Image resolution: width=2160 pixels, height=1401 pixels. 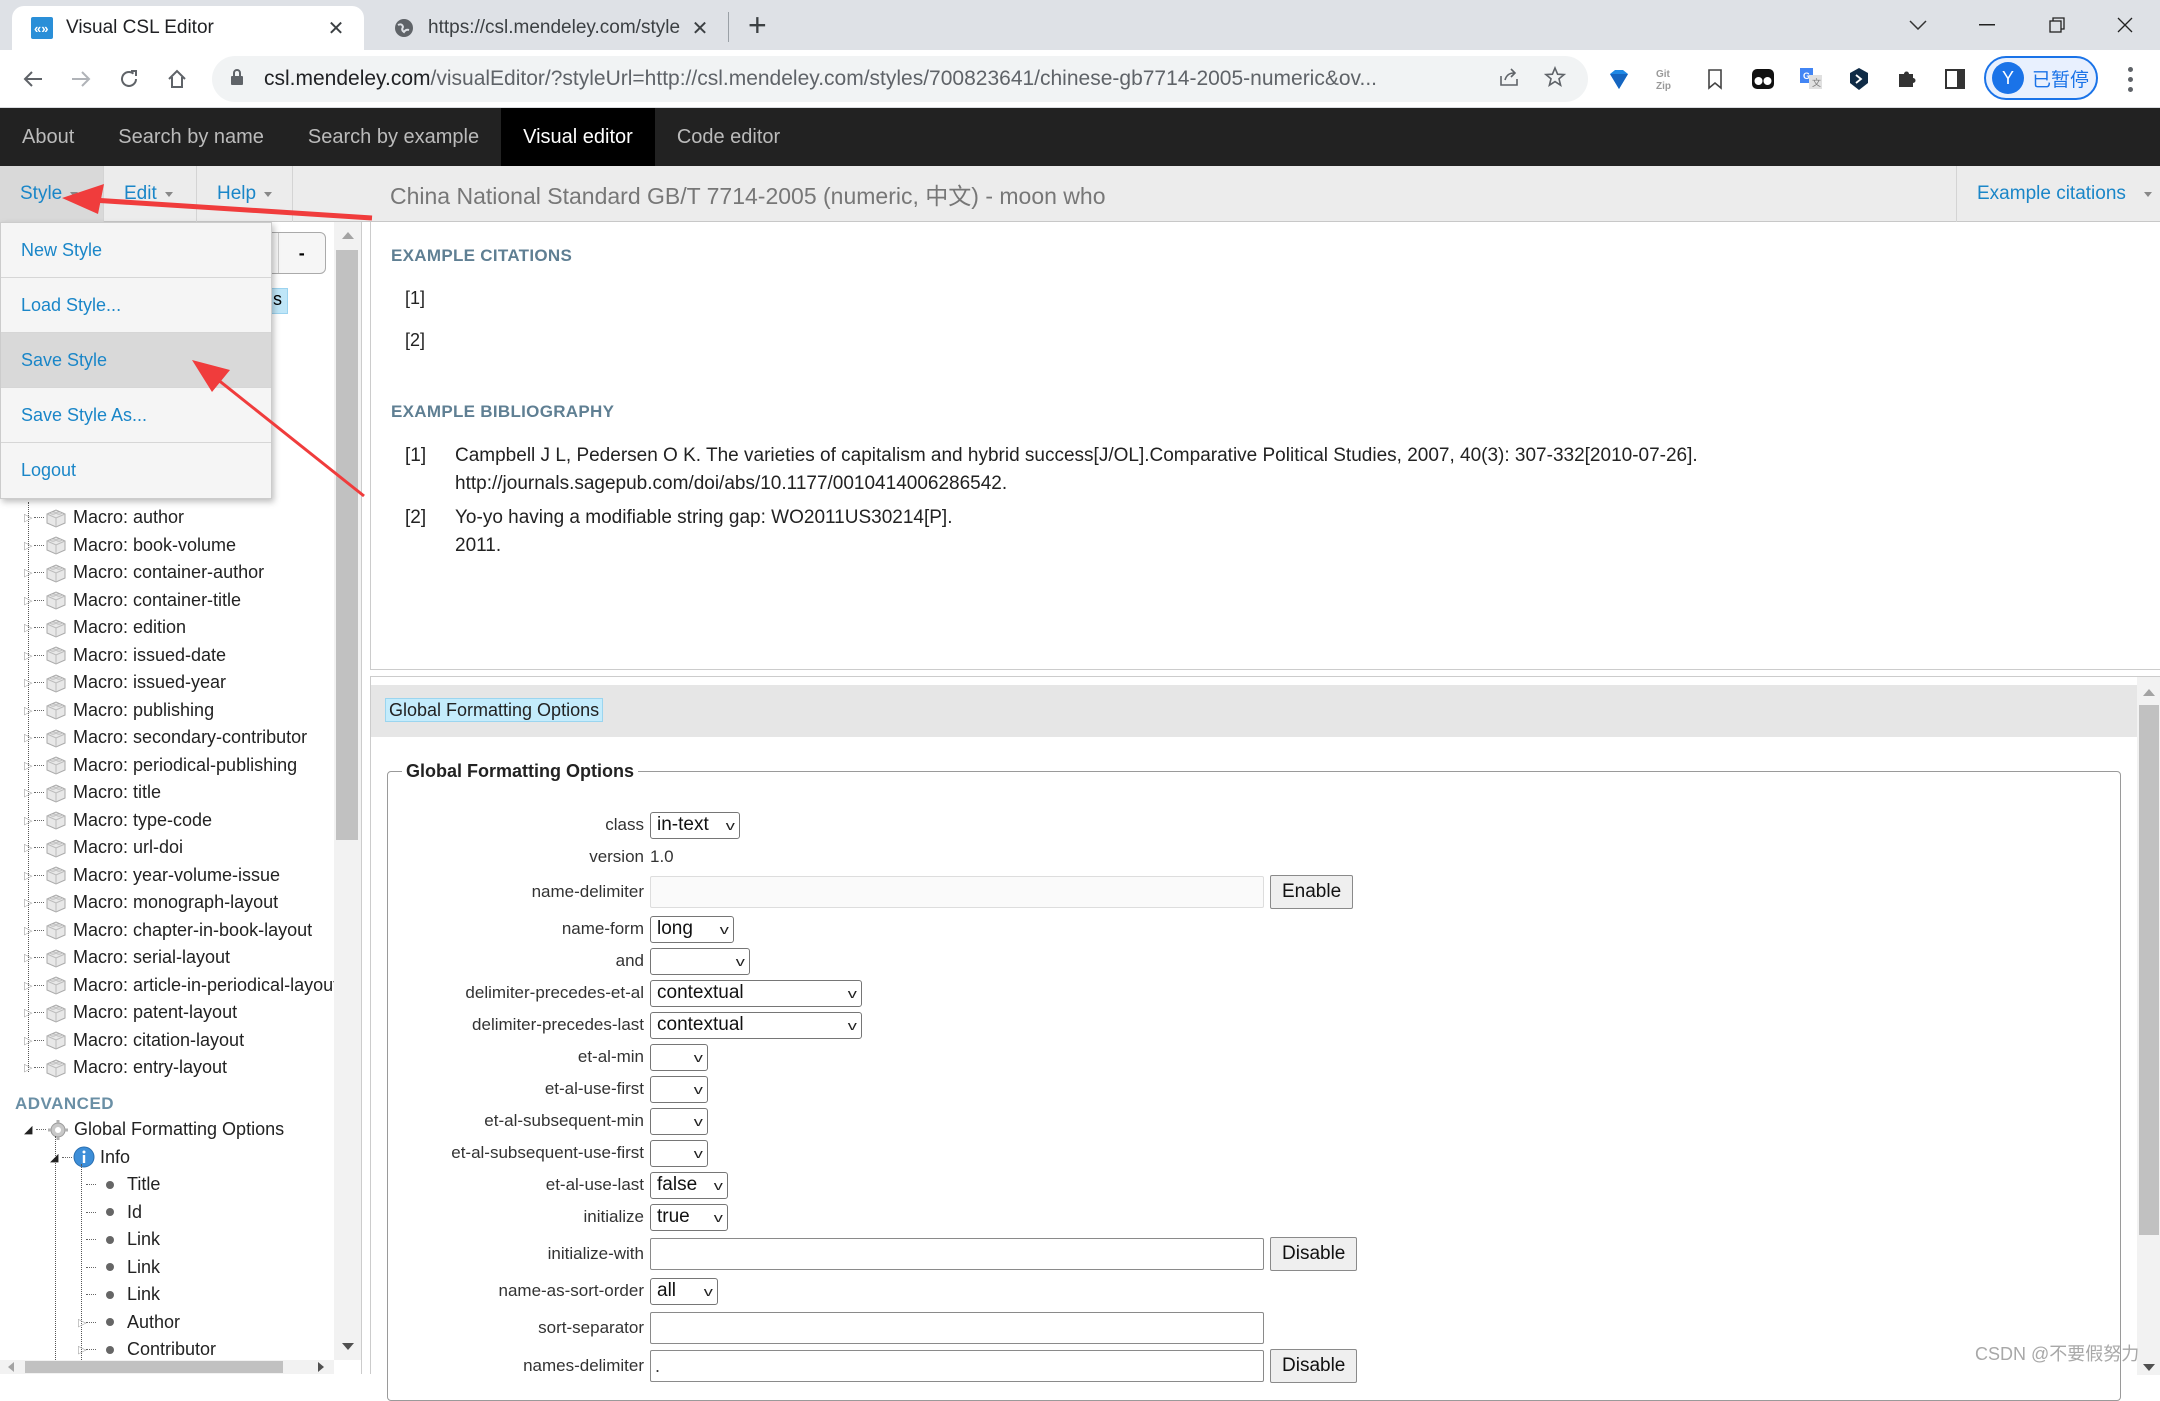 What do you see at coordinates (756, 1025) in the screenshot?
I see `delimiter-precedes-last-select: contextual v` at bounding box center [756, 1025].